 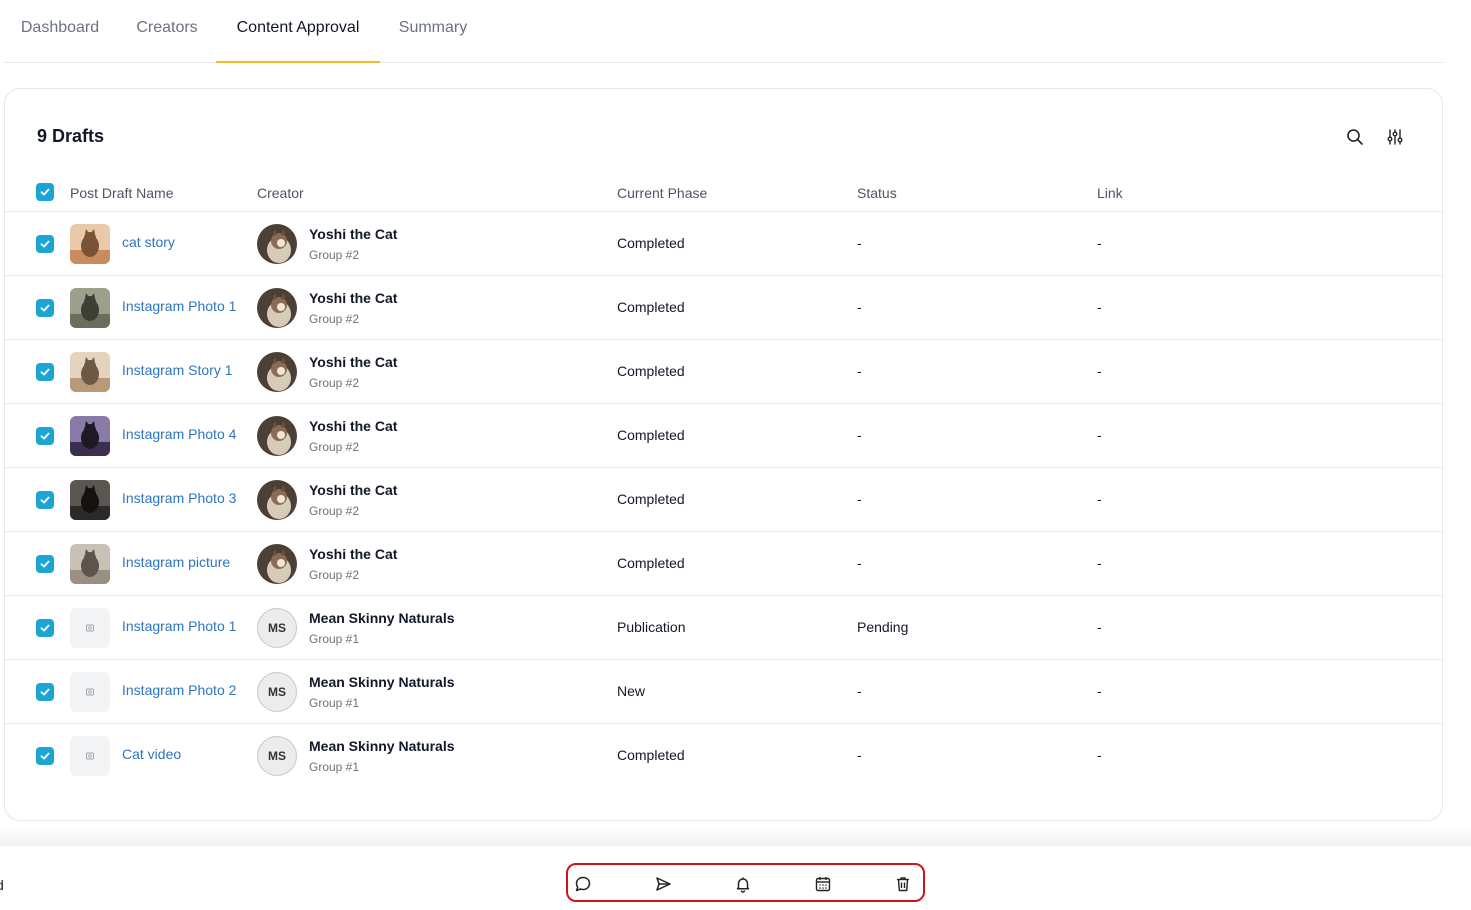 I want to click on draft-name-link: Instagram Photo 2, so click(x=179, y=690).